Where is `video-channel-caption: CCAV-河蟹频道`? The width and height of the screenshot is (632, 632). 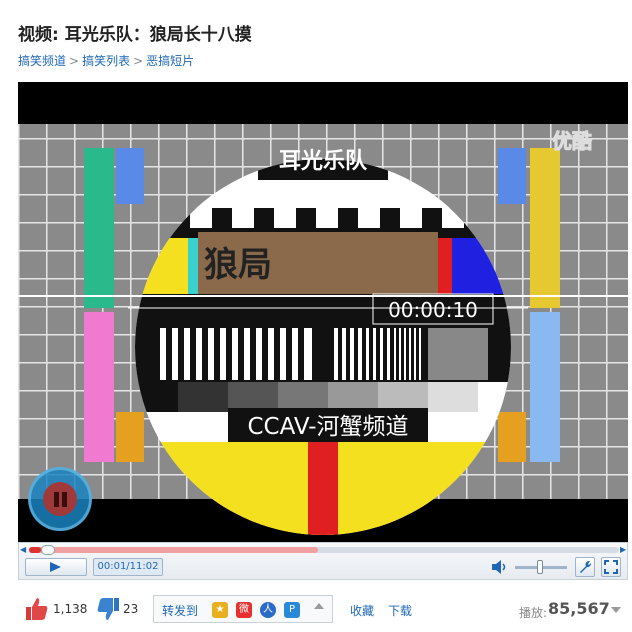 video-channel-caption: CCAV-河蟹频道 is located at coordinates (327, 427).